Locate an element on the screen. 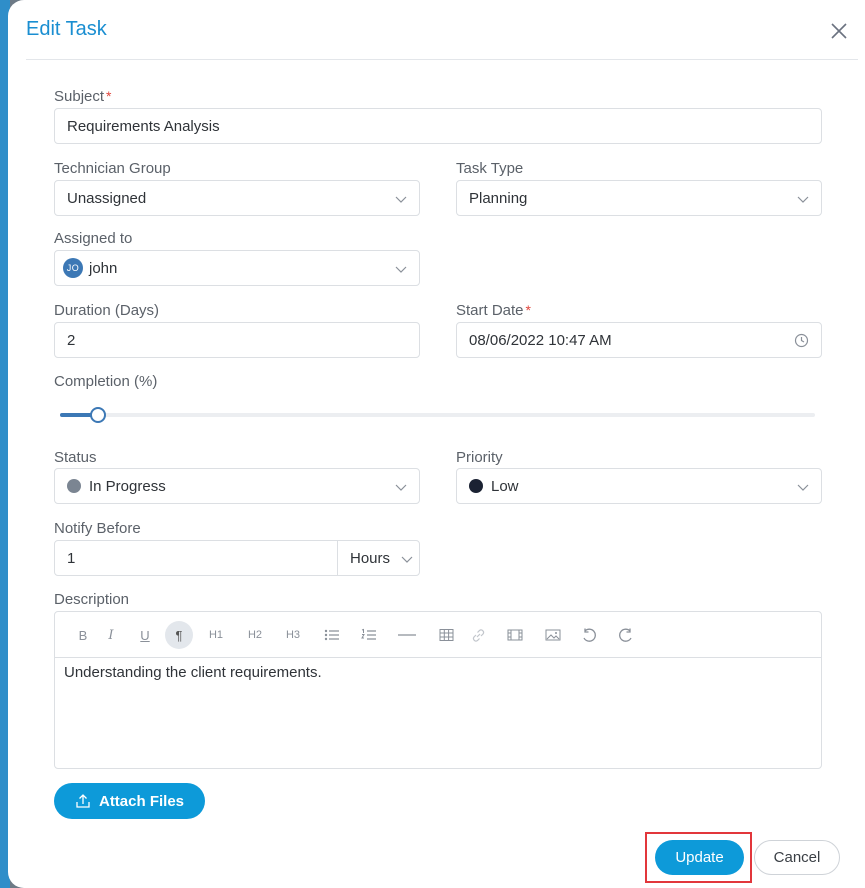 The height and width of the screenshot is (888, 865). status-dot is located at coordinates (74, 486).